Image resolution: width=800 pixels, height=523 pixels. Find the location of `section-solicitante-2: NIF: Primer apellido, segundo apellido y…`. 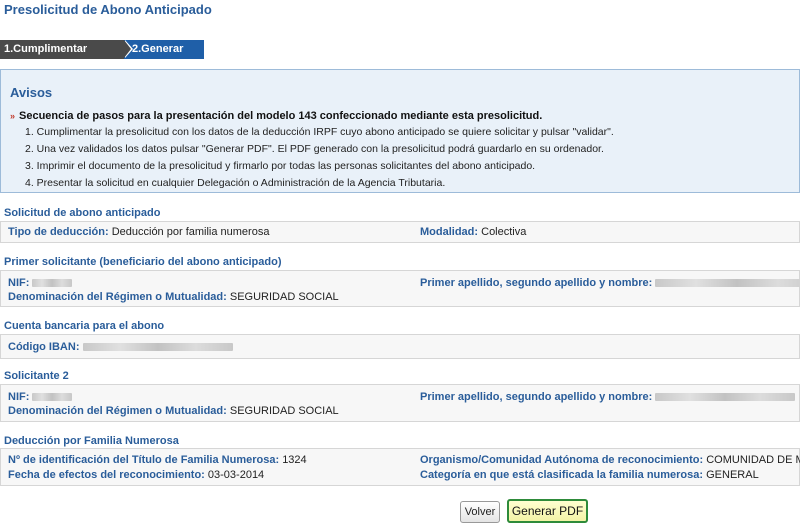

section-solicitante-2: NIF: Primer apellido, segundo apellido y… is located at coordinates (400, 403).